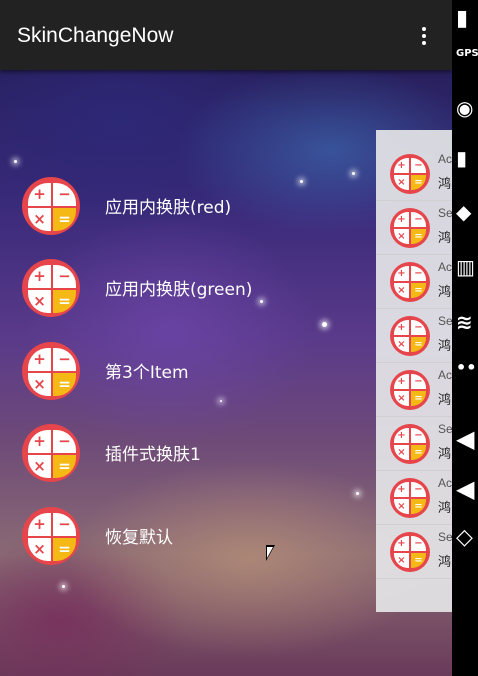 The image size is (478, 676). Describe the element at coordinates (467, 212) in the screenshot. I see `dpad-icon: ◆` at that location.